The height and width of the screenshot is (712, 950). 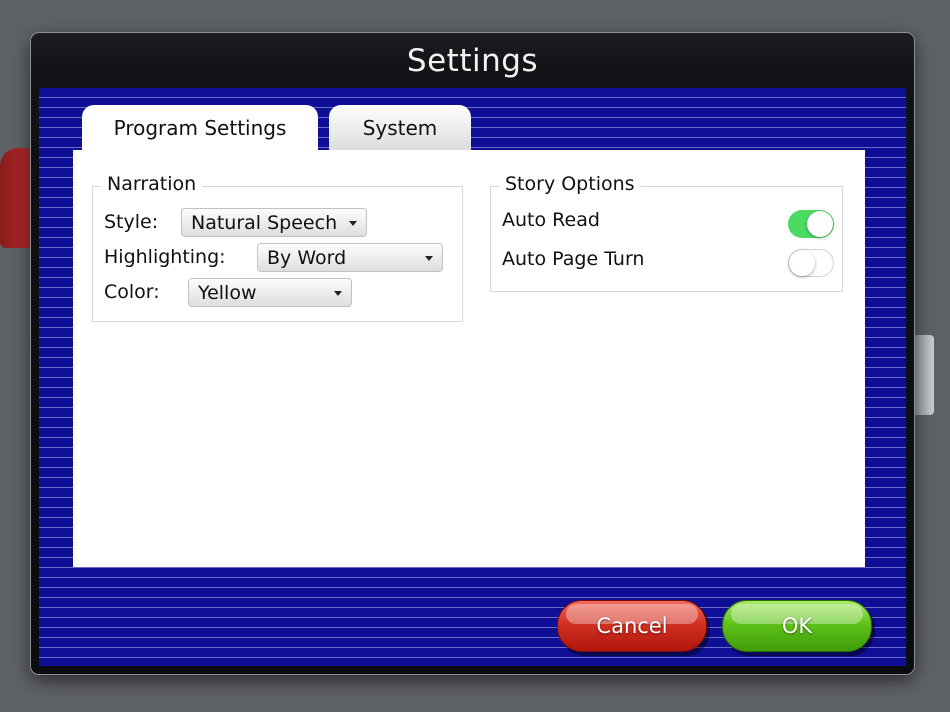 What do you see at coordinates (551, 220) in the screenshot?
I see `auto-read-label: Auto Read` at bounding box center [551, 220].